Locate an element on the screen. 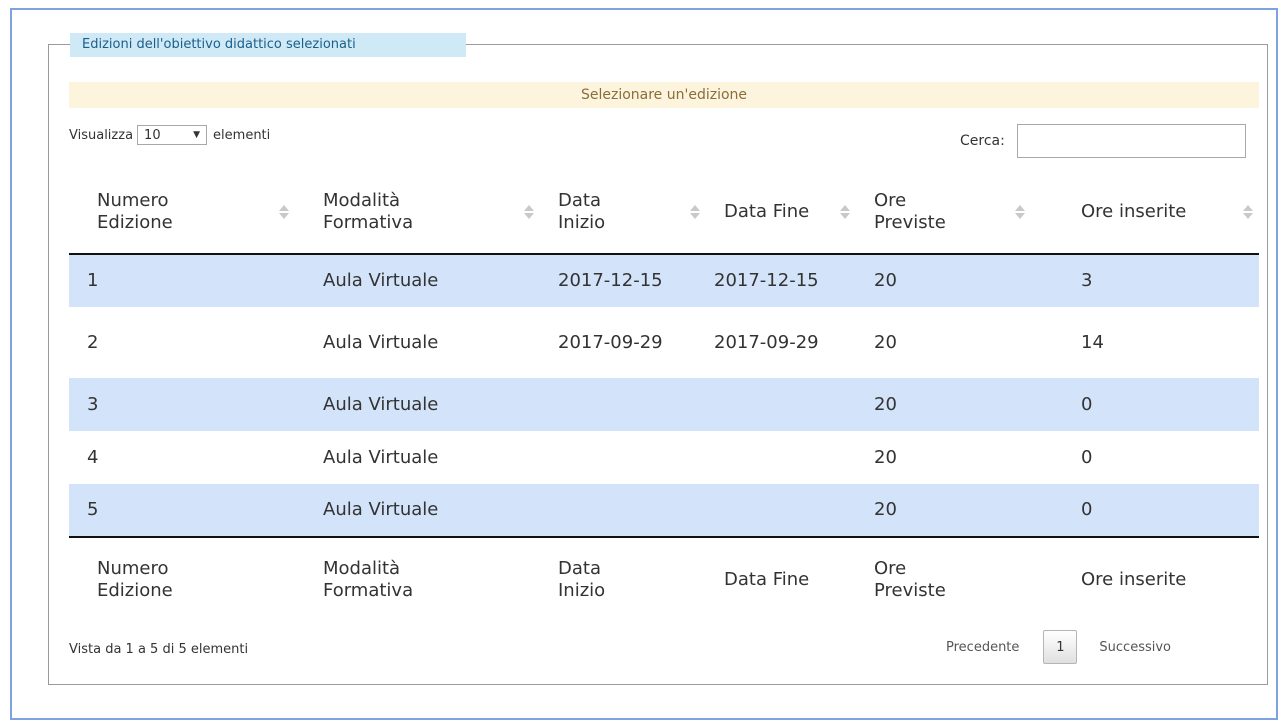 The width and height of the screenshot is (1284, 727). footer-ore-inserite: Ore inserite is located at coordinates (1145, 579).